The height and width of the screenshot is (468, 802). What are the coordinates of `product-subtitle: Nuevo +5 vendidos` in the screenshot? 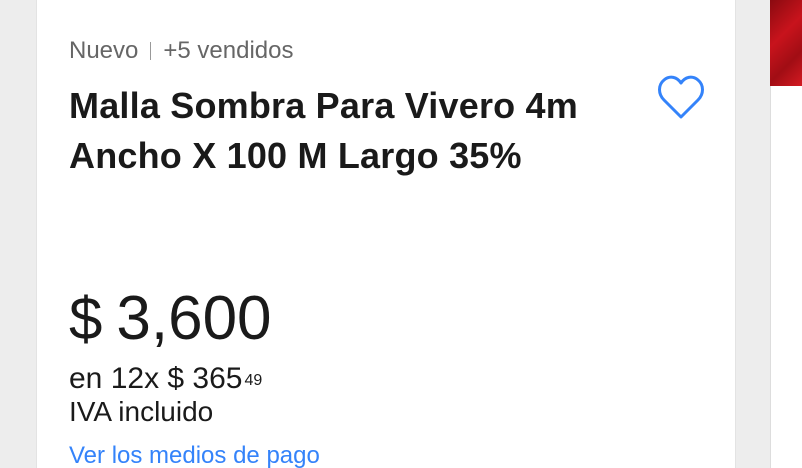 It's located at (181, 51).